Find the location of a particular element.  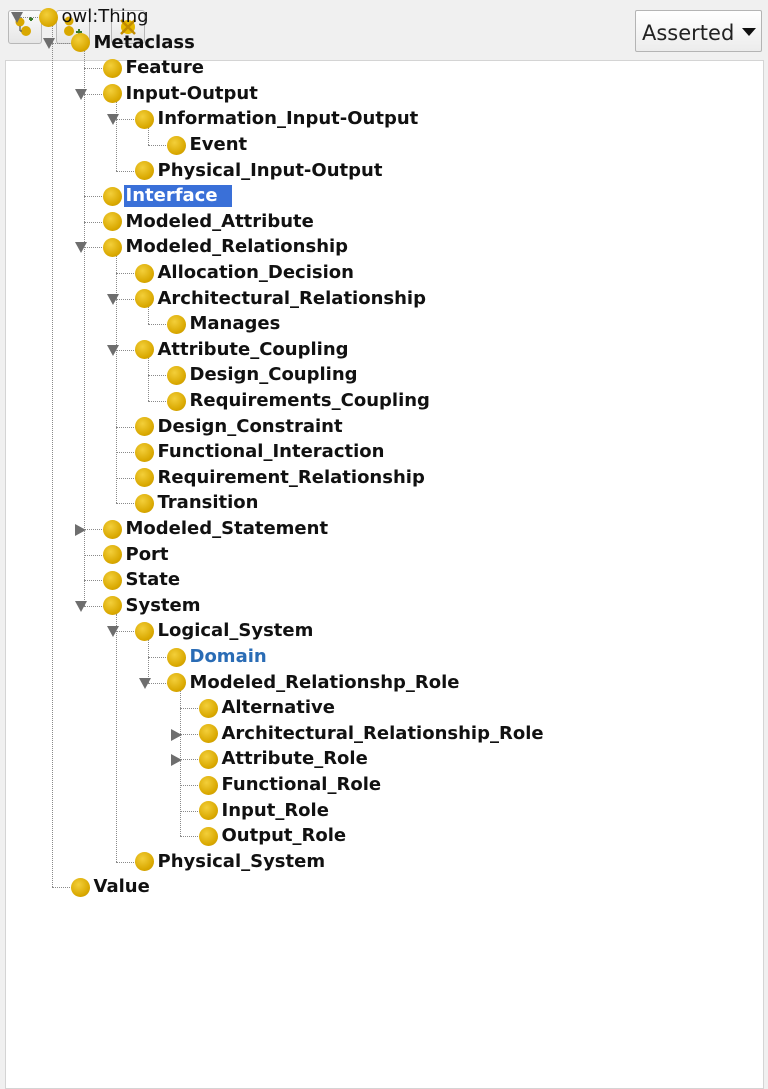

tree-node-label: Modeled_Relationship is located at coordinates (237, 247).